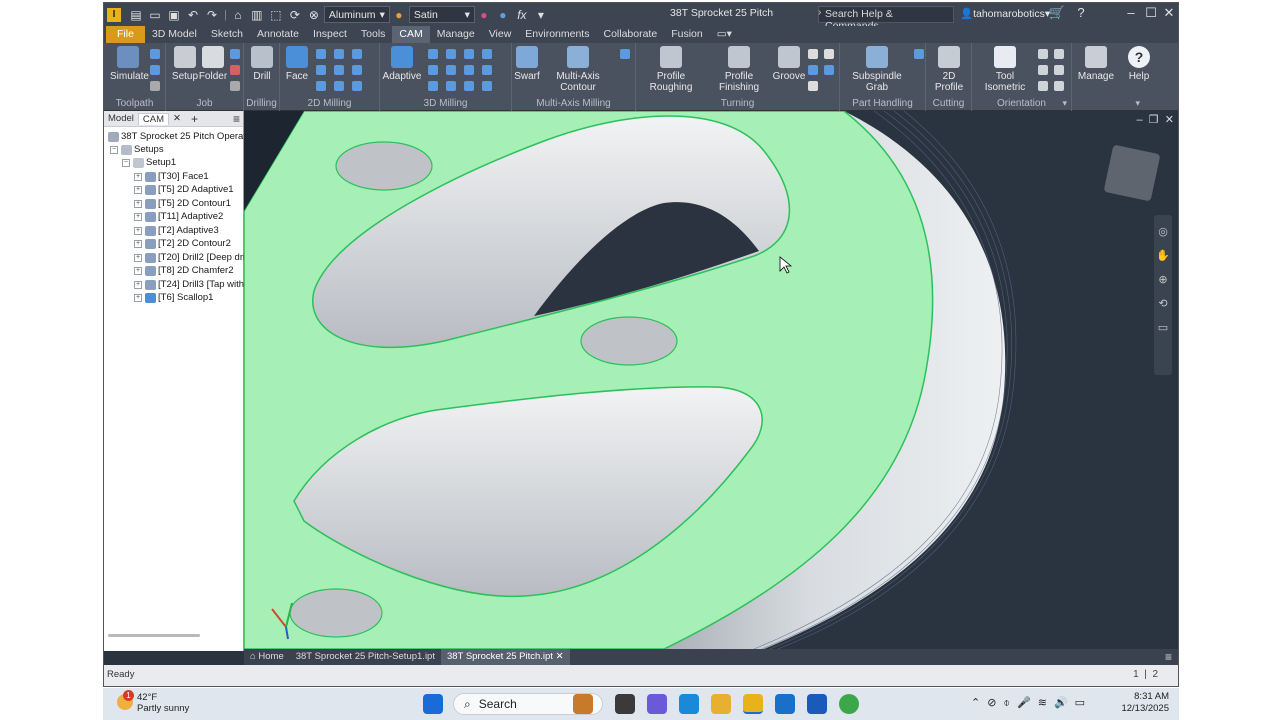  I want to click on color-wheel-icon: ●, so click(484, 15).